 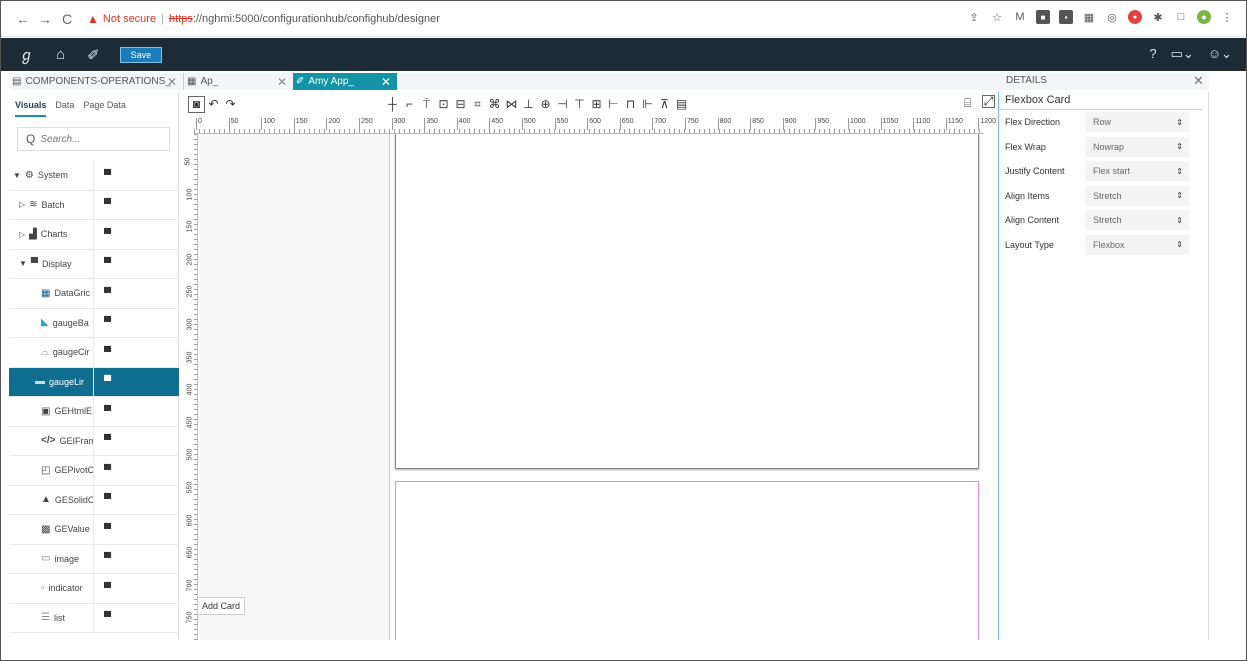 I want to click on tree-item-gepivot: ◰ GEPivotC ▀, so click(x=94, y=471).